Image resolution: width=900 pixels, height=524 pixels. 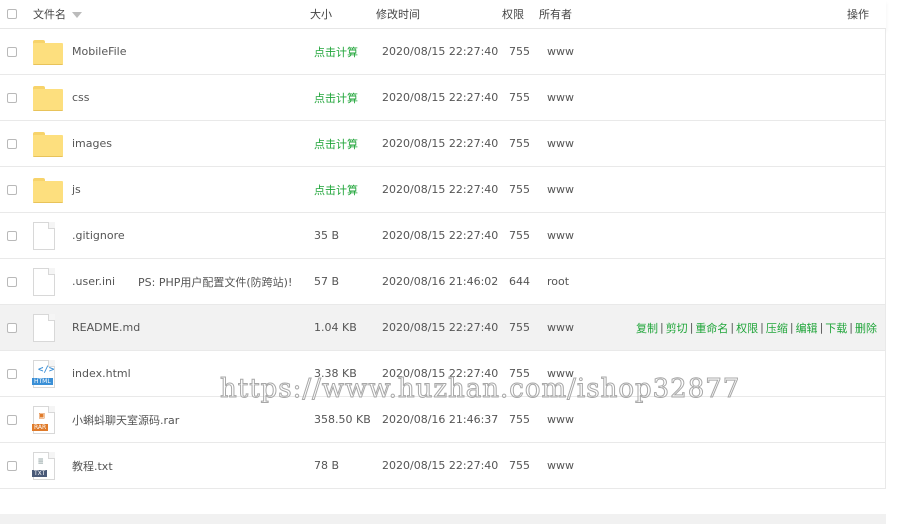 I want to click on file-owner: root, so click(x=558, y=281).